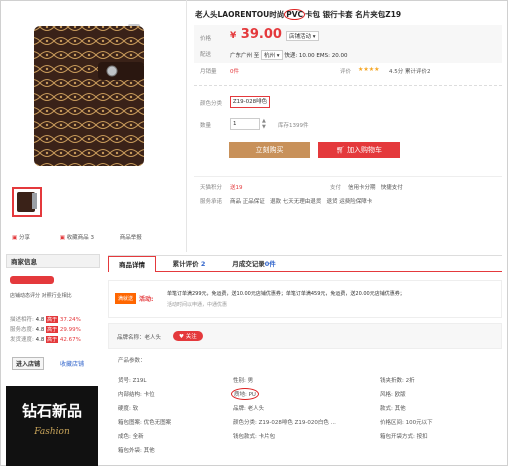 This screenshot has width=508, height=466. I want to click on gallery-actions: ▣ 分享 ▣ 收藏商品 3 商品举报, so click(98, 237).